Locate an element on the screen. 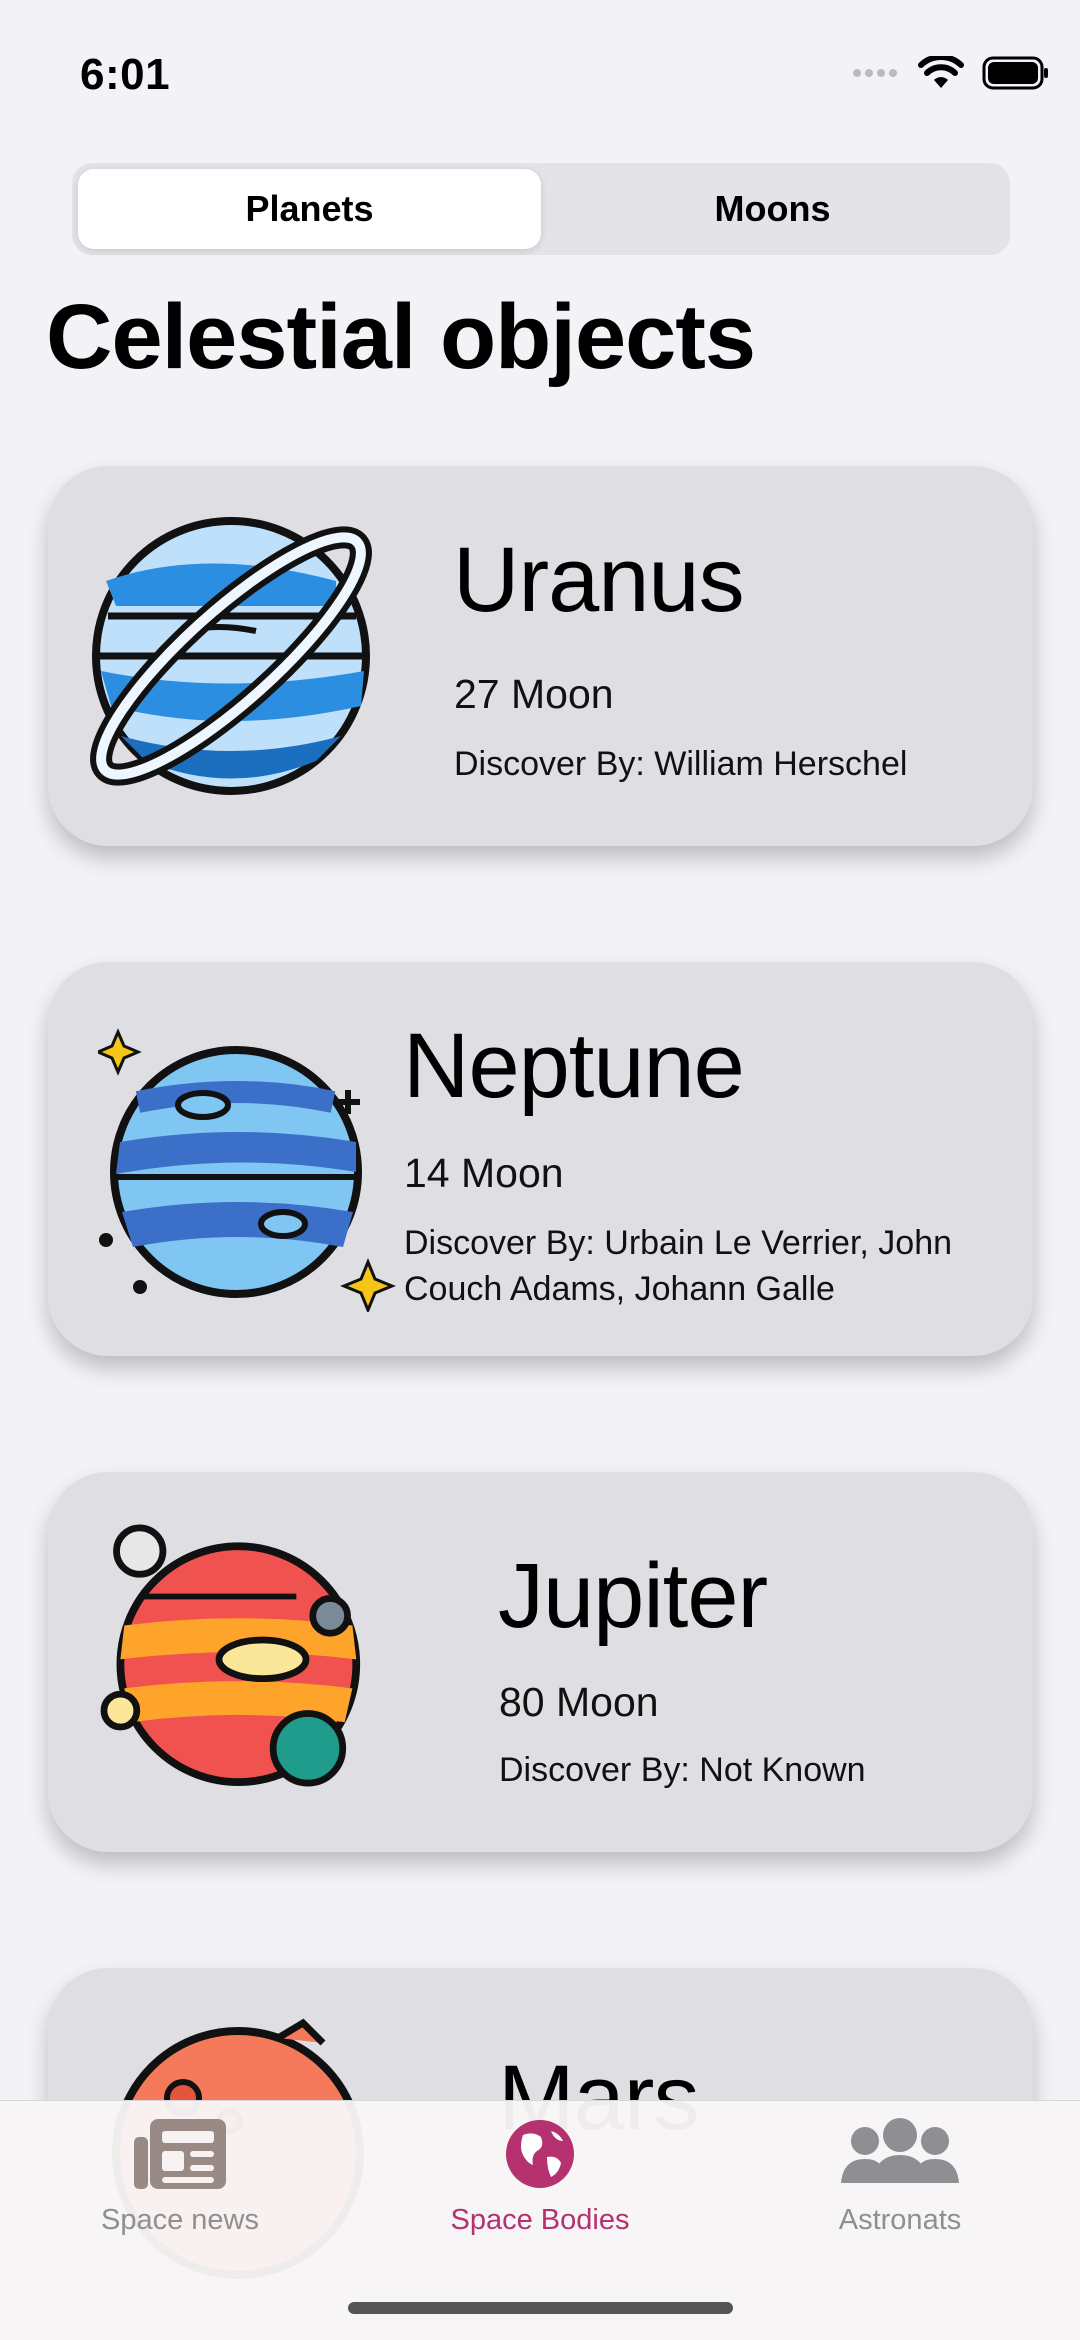 The height and width of the screenshot is (2340, 1080). planets-moons-segmented-control: Planets Moons is located at coordinates (541, 209).